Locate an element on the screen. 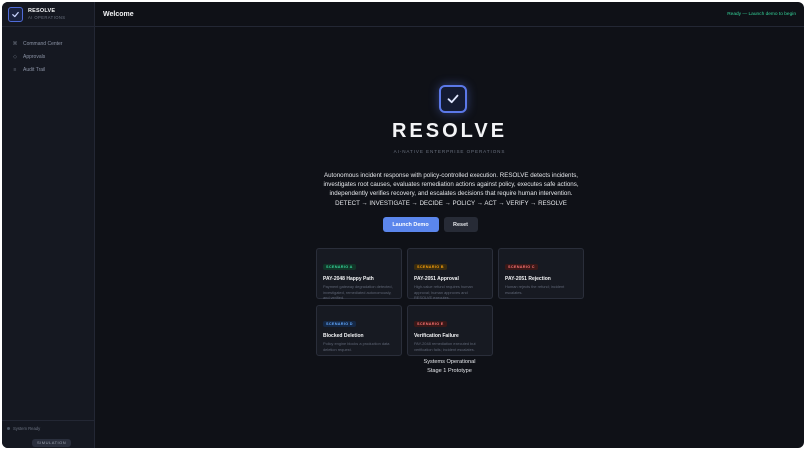  sidebar-item-command-center: ⌘ Command Center is located at coordinates (48, 43).